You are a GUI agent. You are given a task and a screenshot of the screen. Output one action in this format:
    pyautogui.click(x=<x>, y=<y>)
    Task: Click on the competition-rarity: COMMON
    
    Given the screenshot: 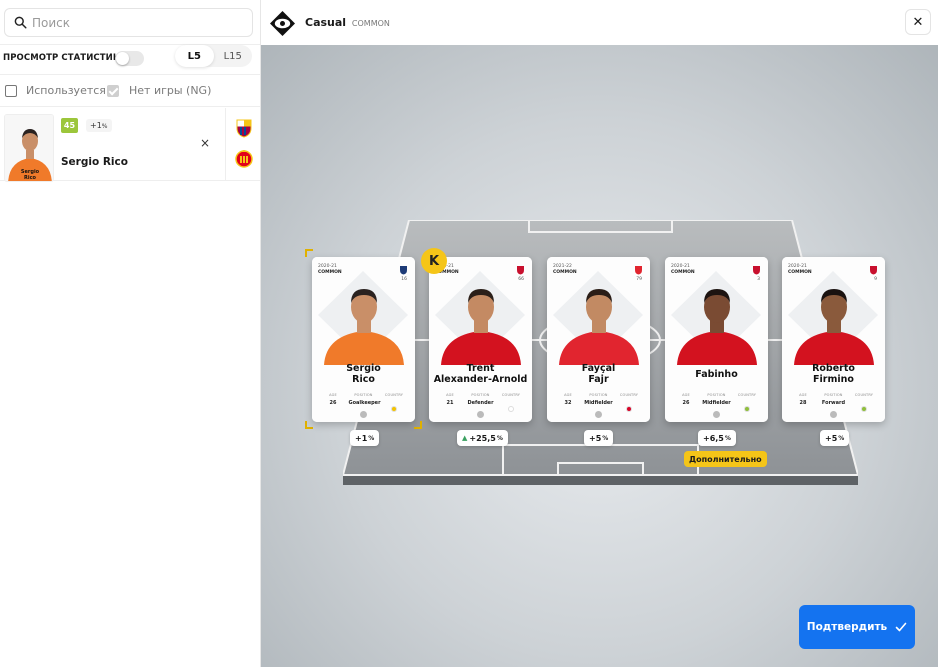 What is the action you would take?
    pyautogui.click(x=370, y=23)
    